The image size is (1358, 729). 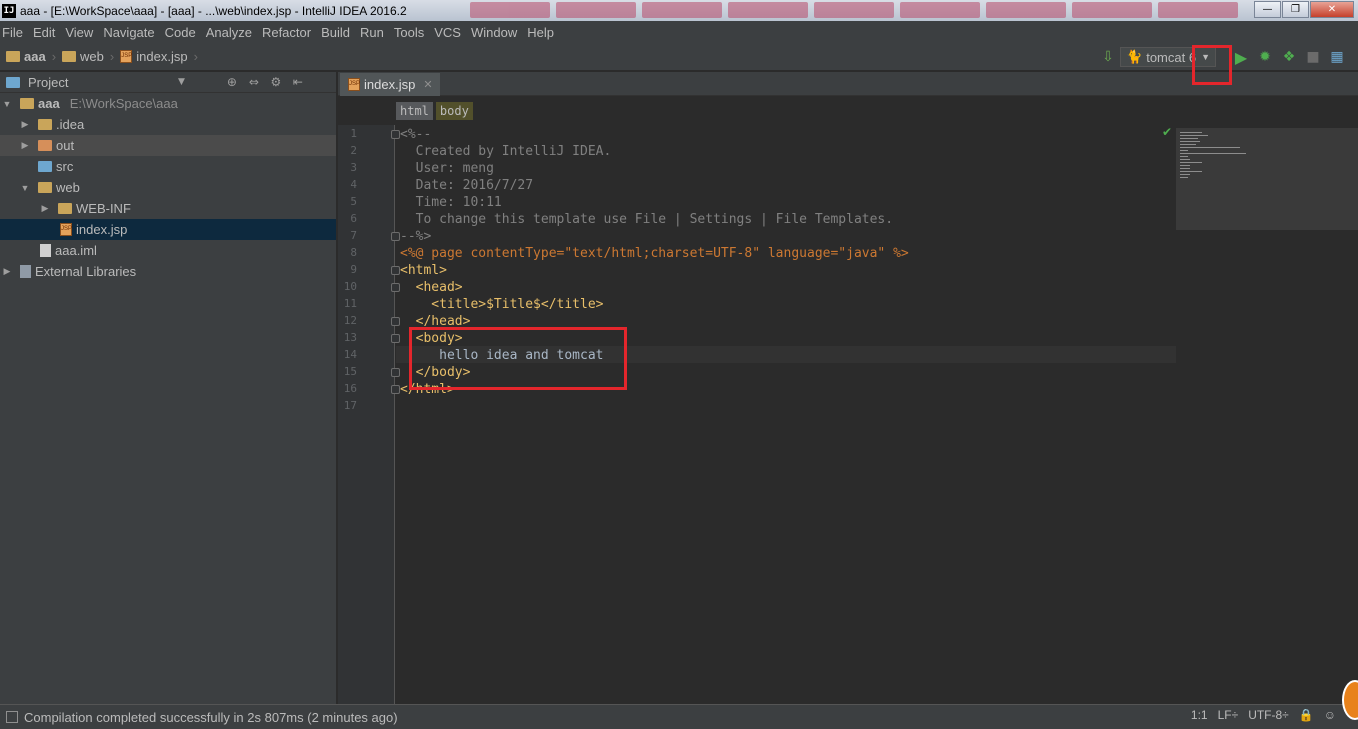 What do you see at coordinates (112, 56) in the screenshot?
I see `chevron-right-icon: ›` at bounding box center [112, 56].